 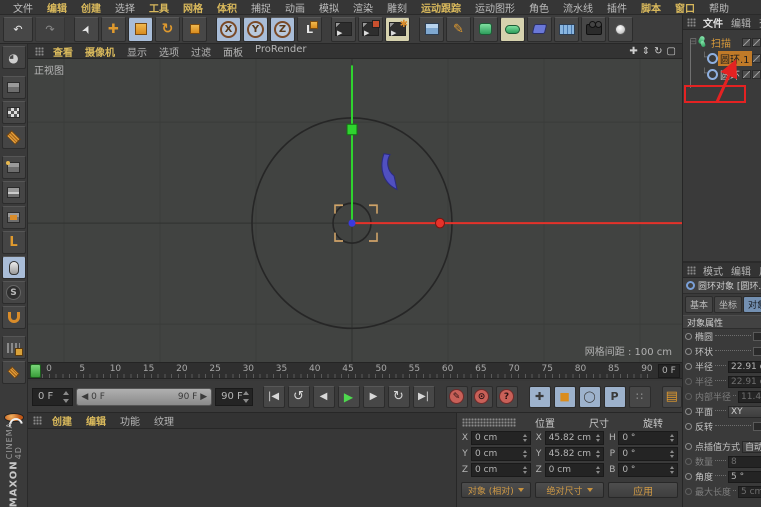 I want to click on radius-field: 22.91 cm, so click(x=744, y=366).